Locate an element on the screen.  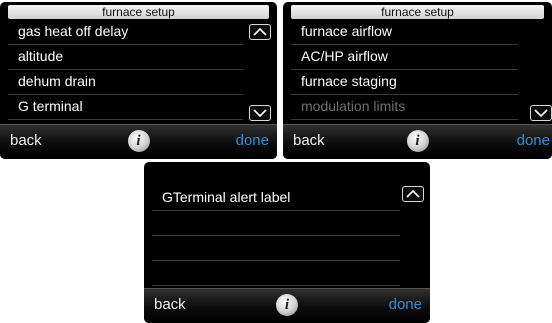
menu-item-furnace-staging: furnace staging is located at coordinates (404, 82).